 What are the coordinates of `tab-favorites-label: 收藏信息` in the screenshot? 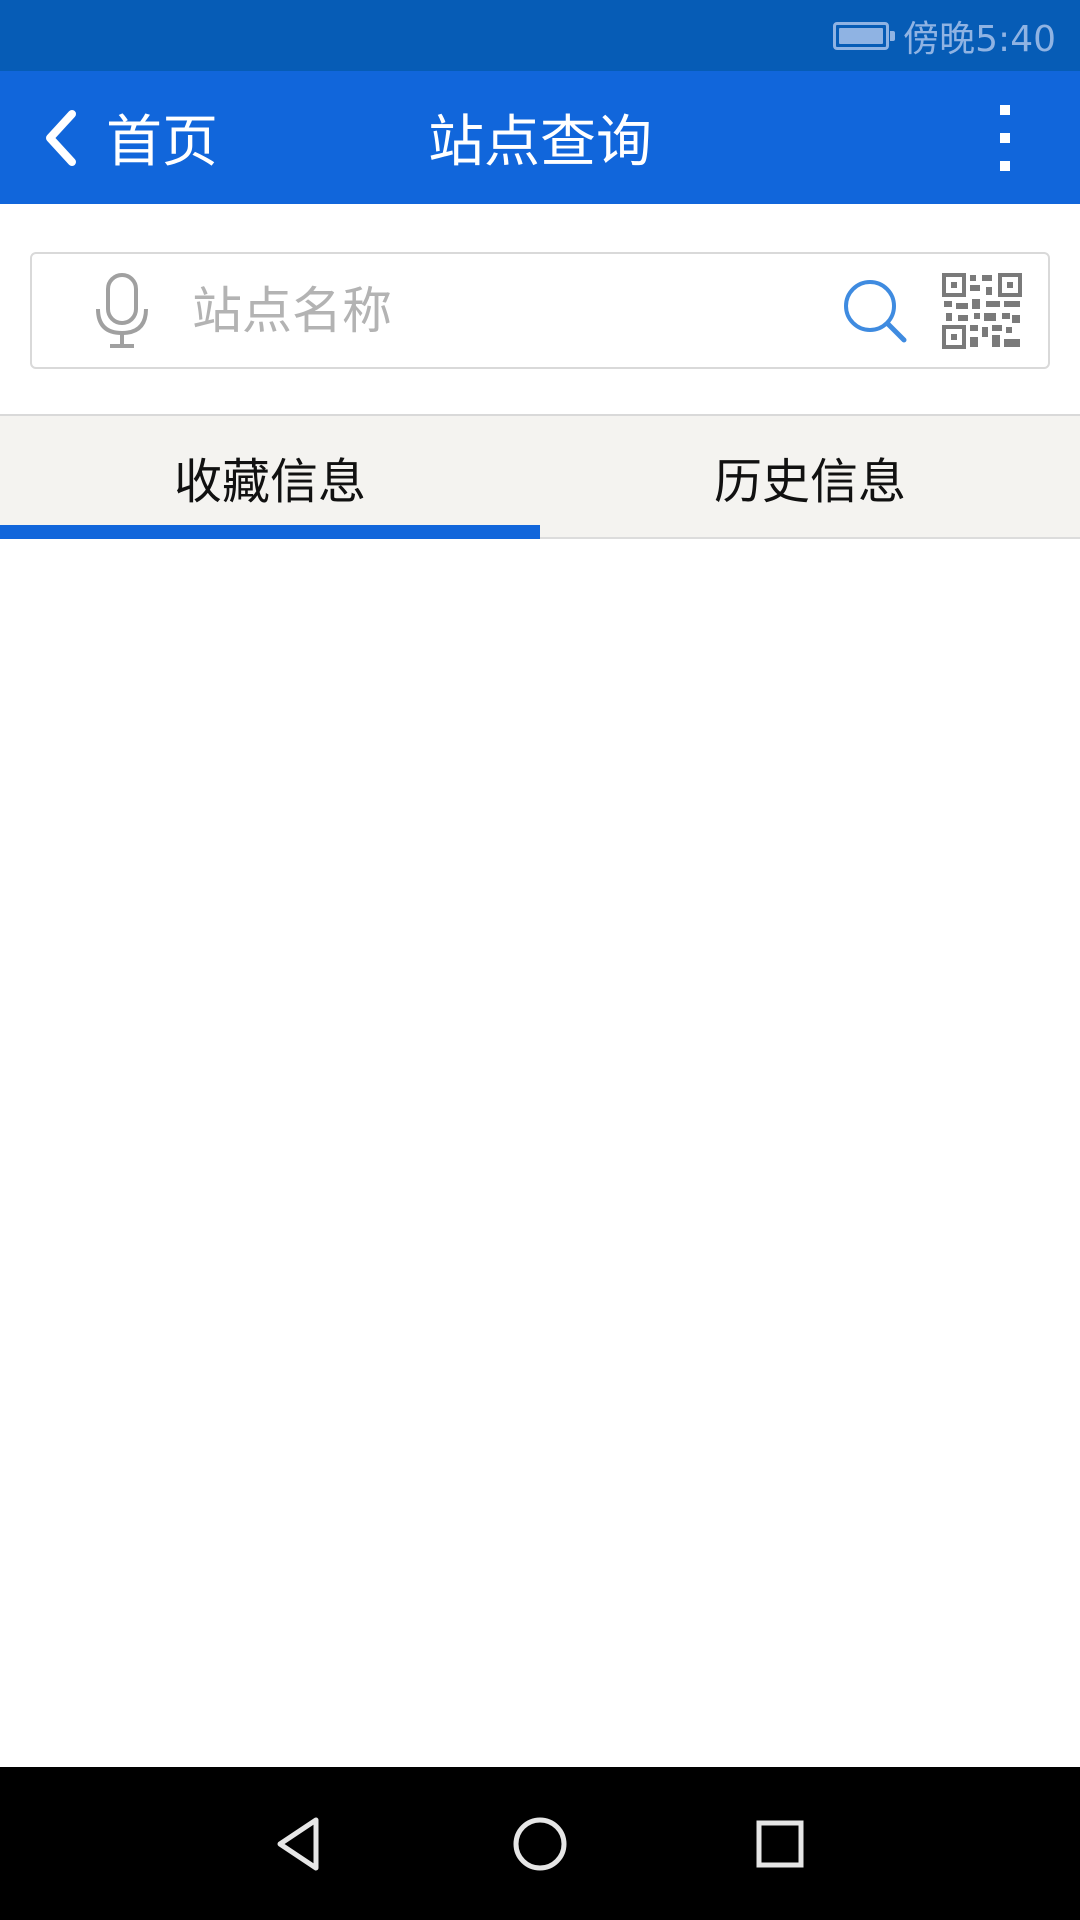 It's located at (269, 481).